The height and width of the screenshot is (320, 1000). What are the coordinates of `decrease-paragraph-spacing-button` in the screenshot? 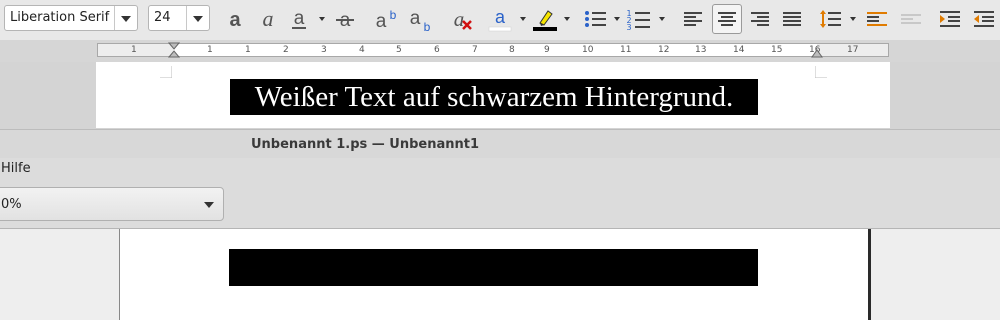 It's located at (911, 19).